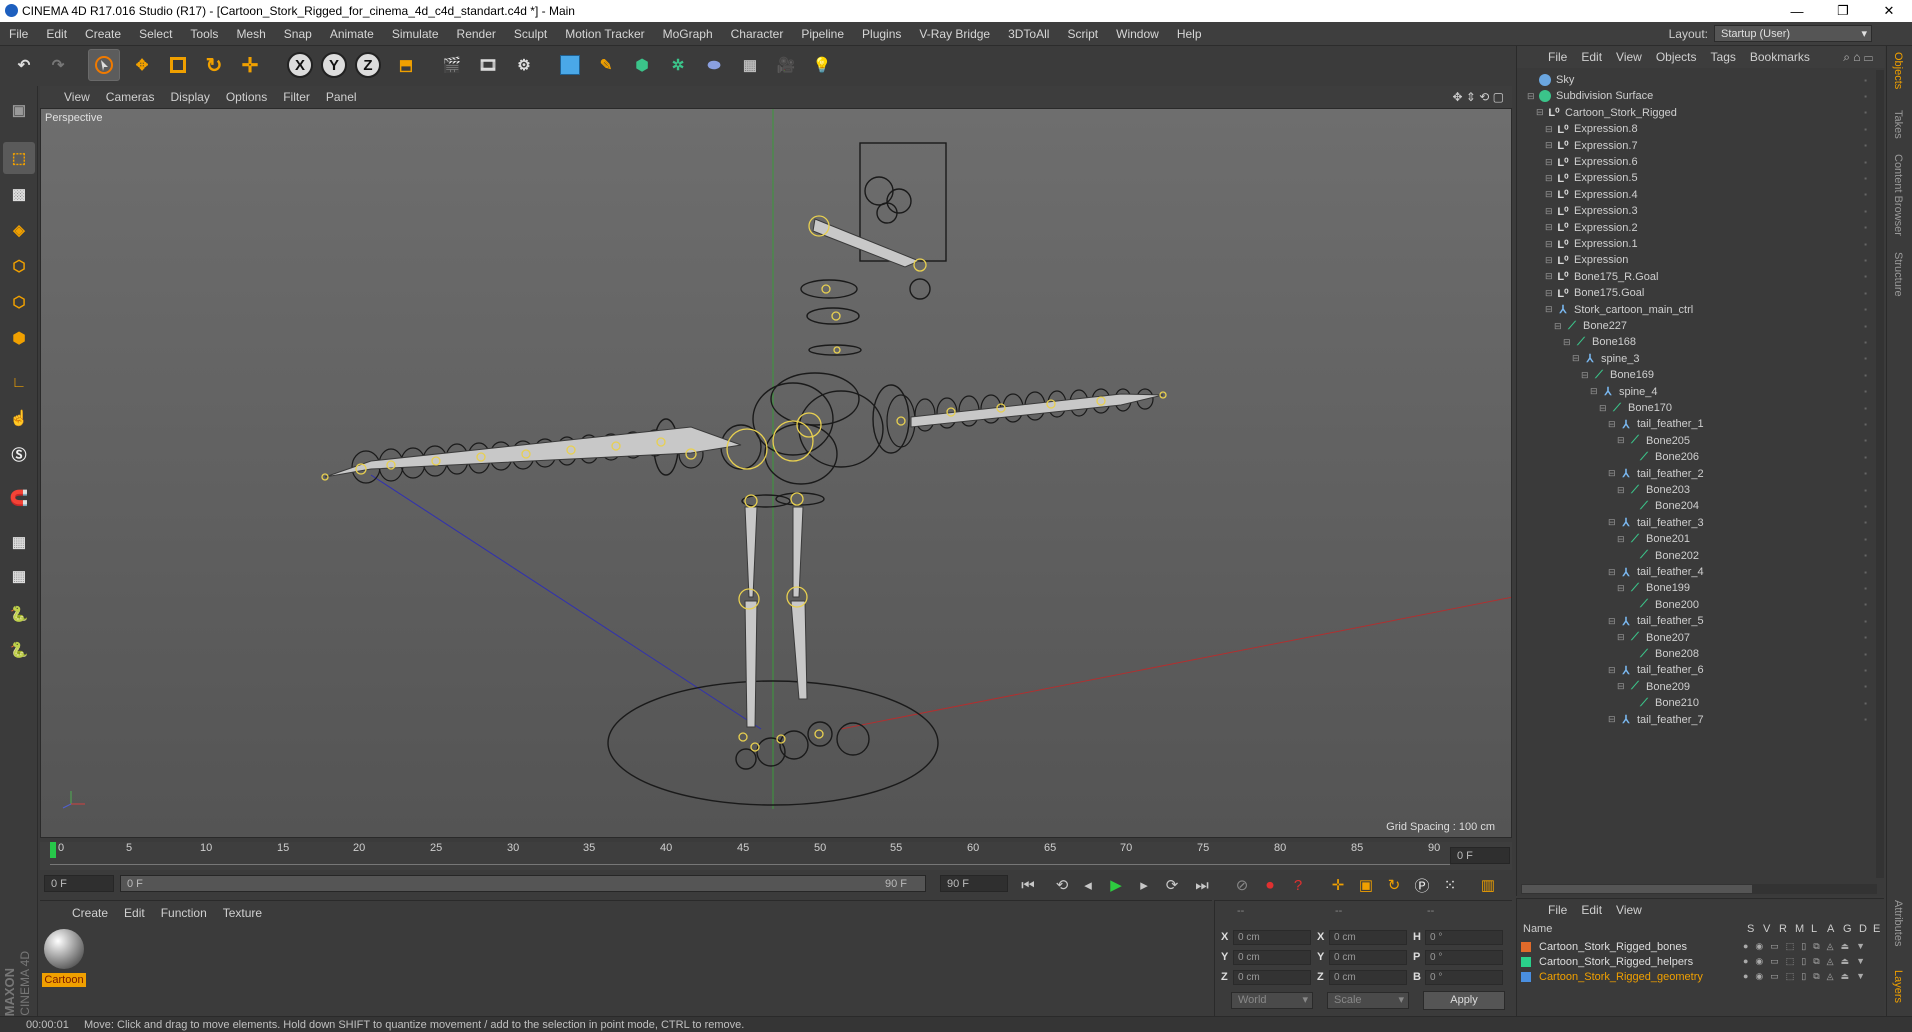  What do you see at coordinates (56, 34) in the screenshot?
I see `menu-edit: Edit` at bounding box center [56, 34].